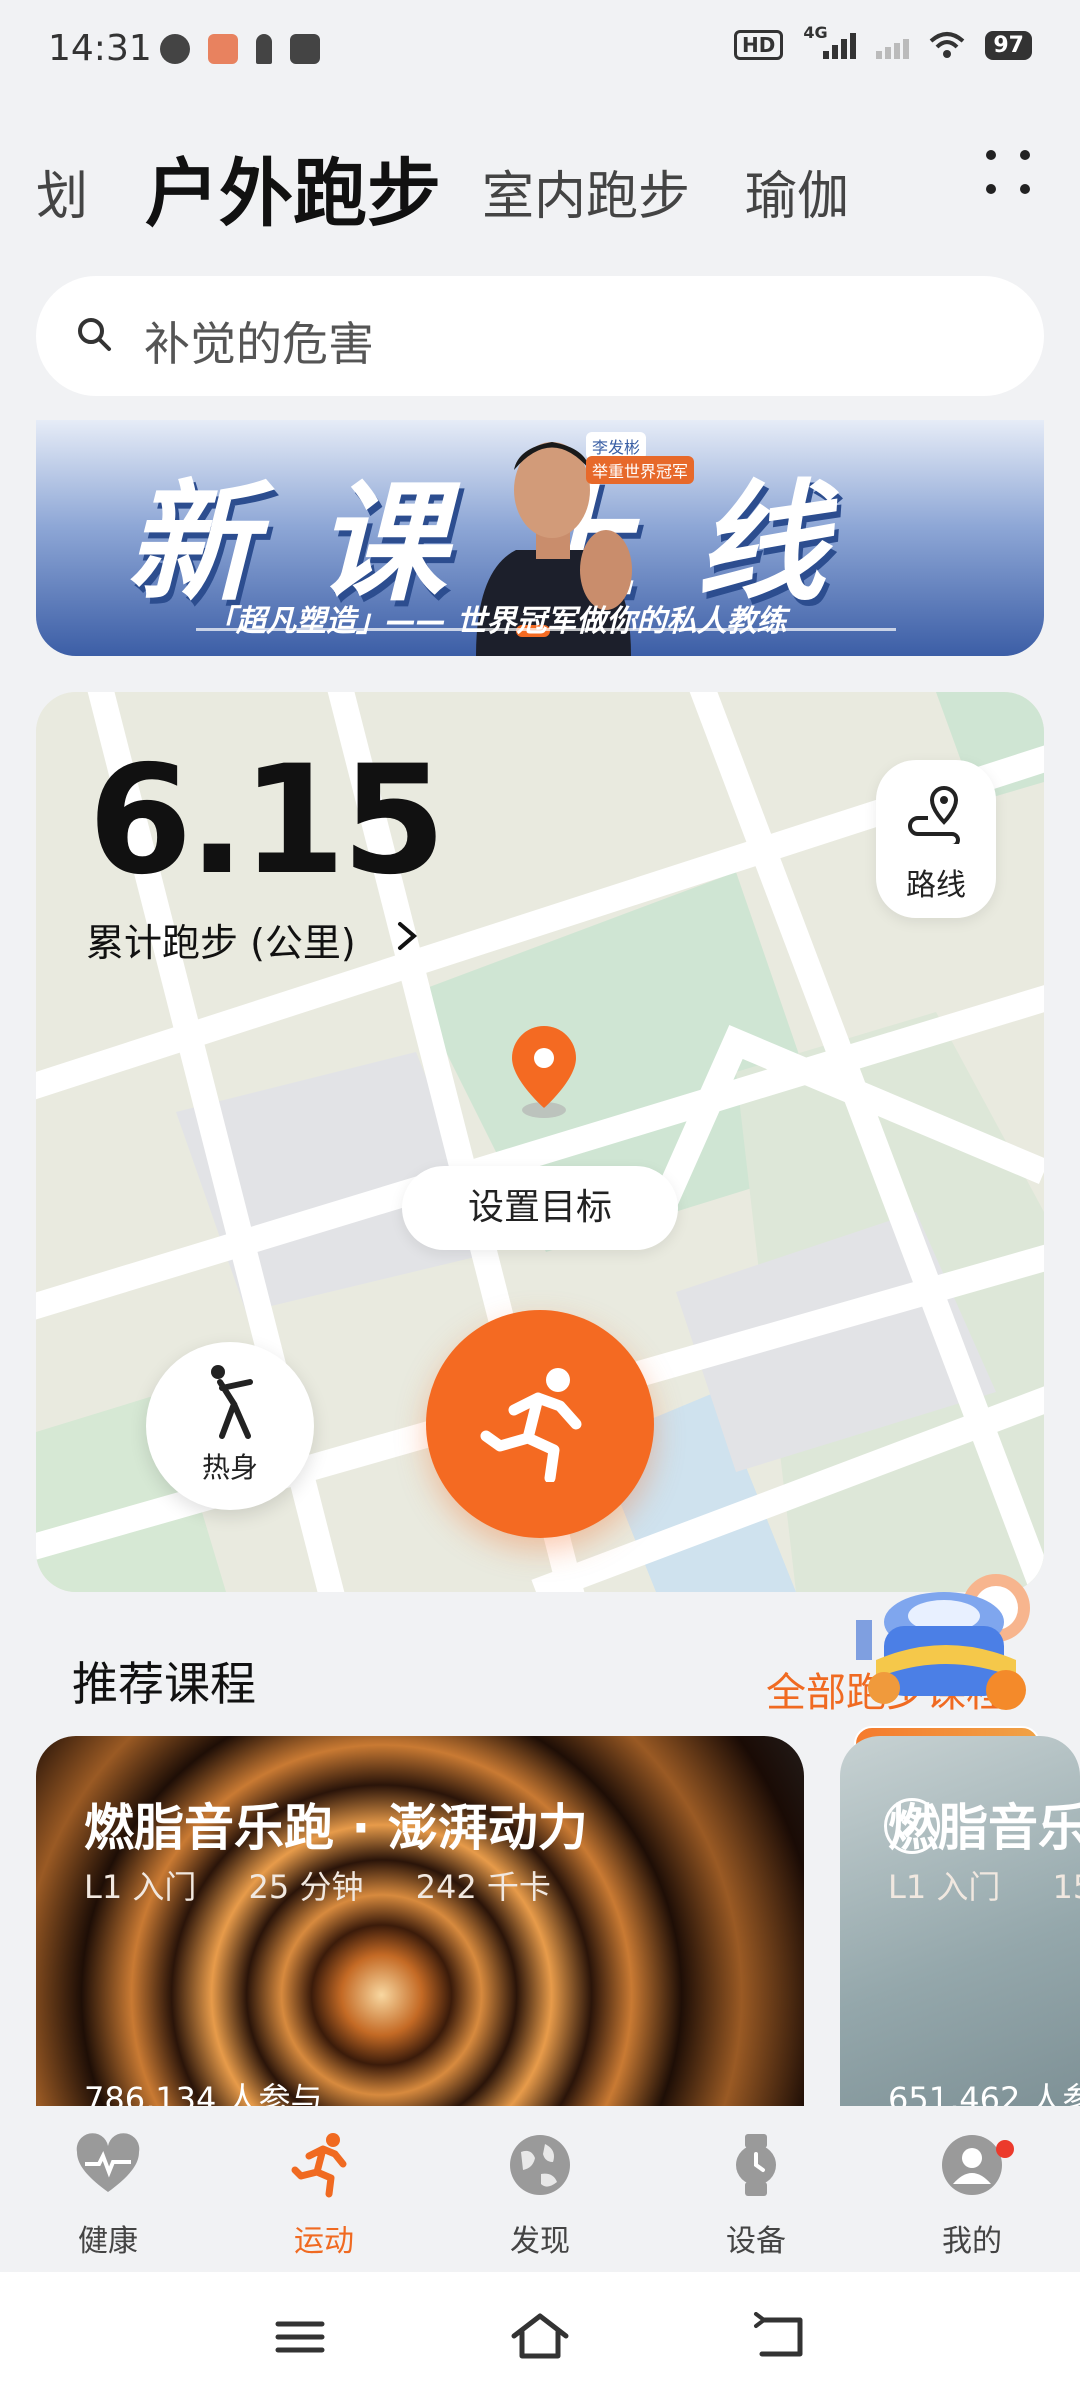 The width and height of the screenshot is (1080, 2400). I want to click on cellular-signal-icon: 4G, so click(830, 41).